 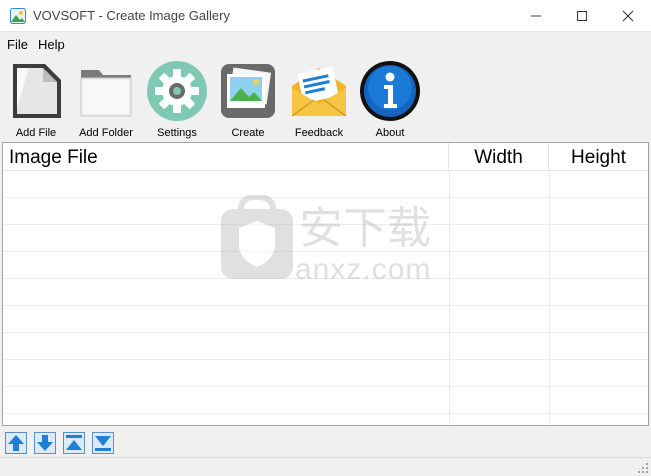 I want to click on minimize-button, so click(x=536, y=16).